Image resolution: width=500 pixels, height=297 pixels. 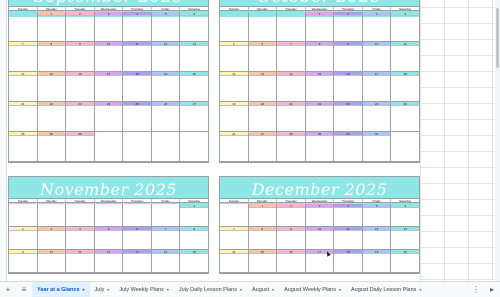 What do you see at coordinates (492, 289) in the screenshot?
I see `scroll-tabs-right-button: ▸` at bounding box center [492, 289].